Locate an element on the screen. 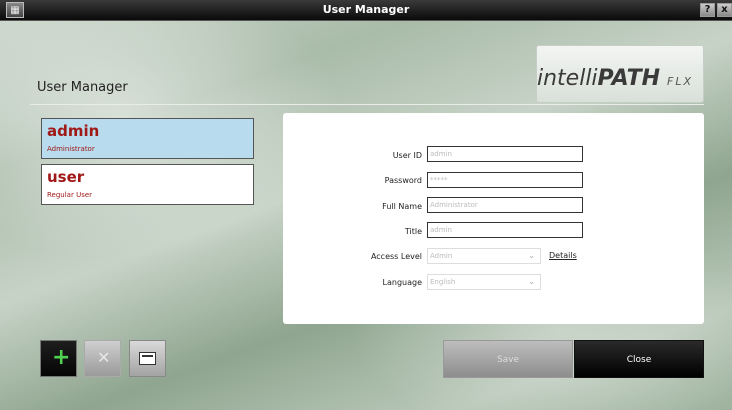 The height and width of the screenshot is (410, 732). delete-user-button: ✕ is located at coordinates (102, 358).